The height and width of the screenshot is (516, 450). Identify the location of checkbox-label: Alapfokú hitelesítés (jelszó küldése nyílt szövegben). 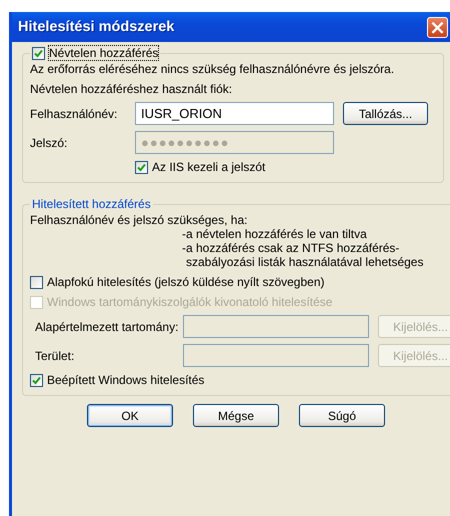
(185, 282).